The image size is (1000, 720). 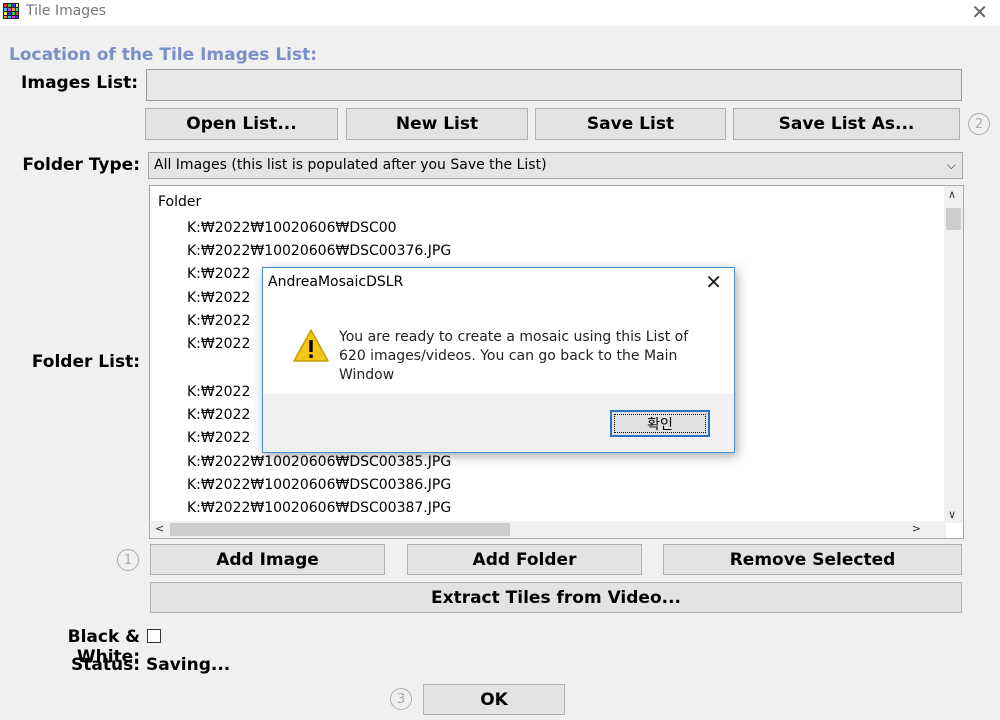 What do you see at coordinates (554, 85) in the screenshot?
I see `images-list-field` at bounding box center [554, 85].